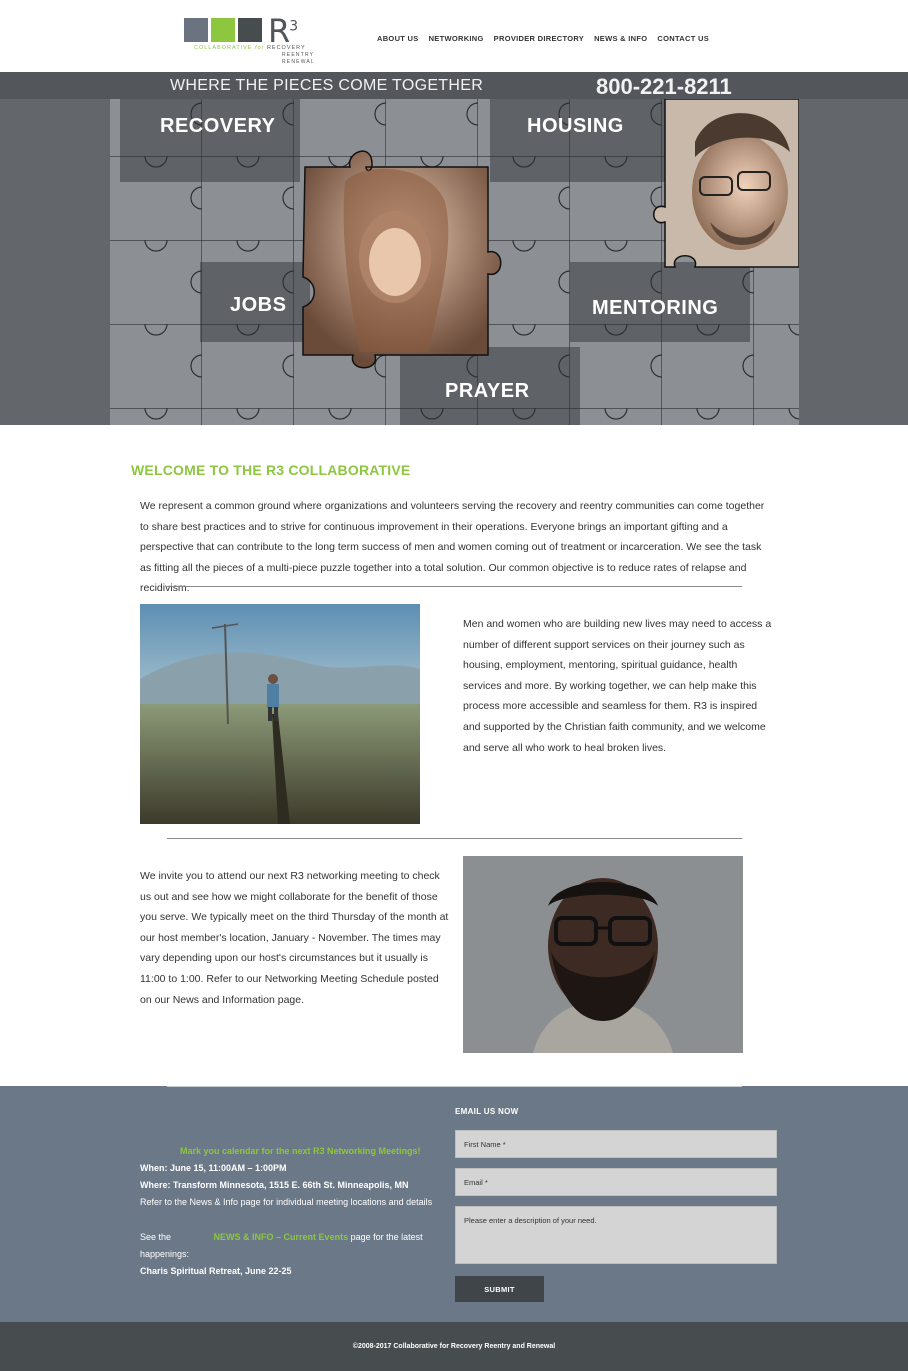 The image size is (908, 1371). Describe the element at coordinates (487, 391) in the screenshot. I see `hero-word-prayer: PRAYER` at that location.